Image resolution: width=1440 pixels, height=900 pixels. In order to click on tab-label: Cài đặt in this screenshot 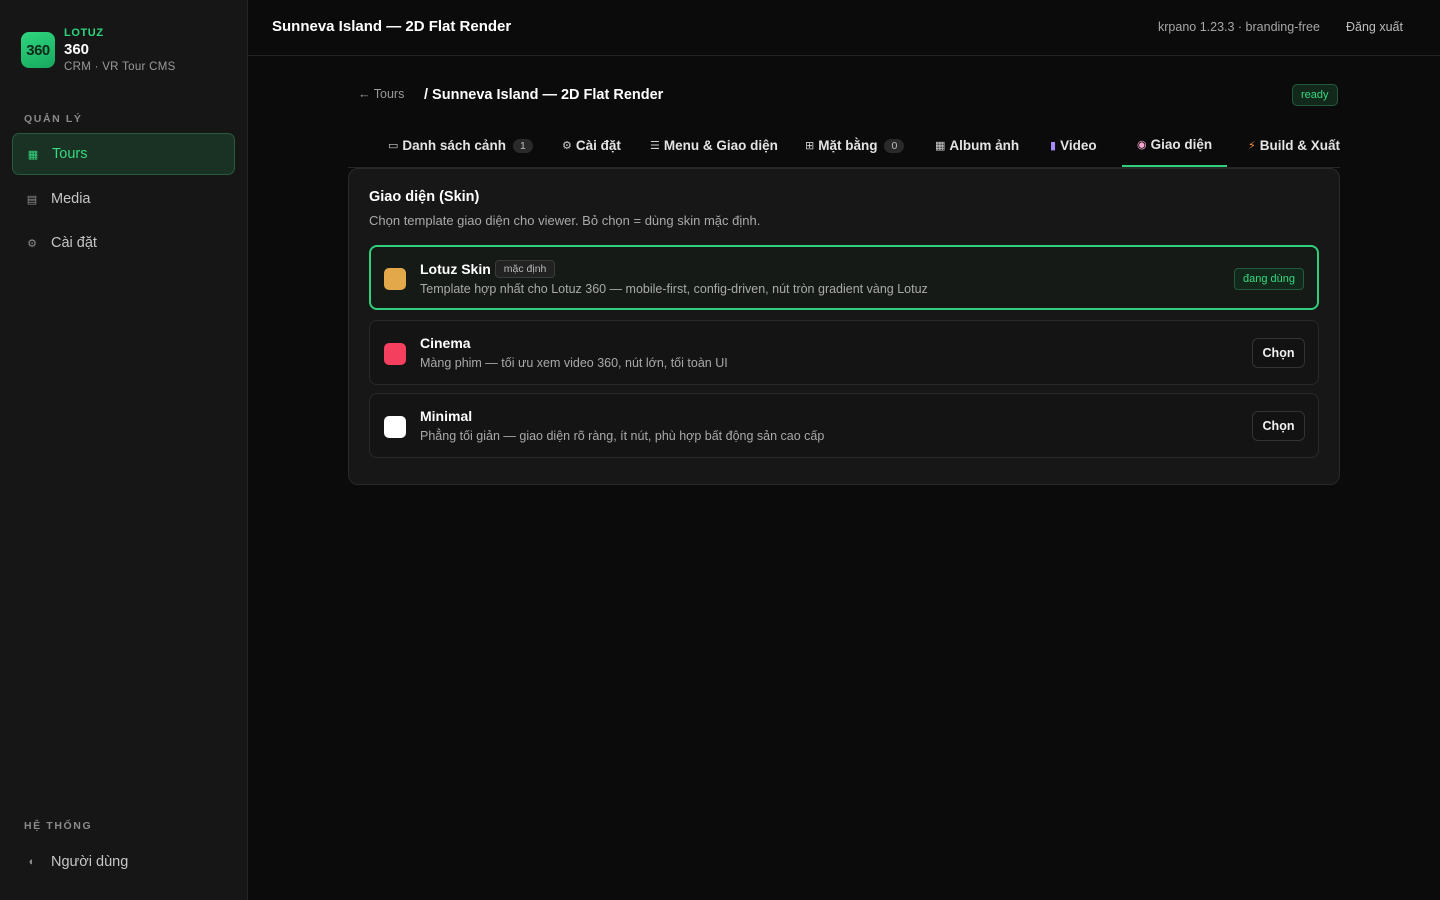, I will do `click(598, 145)`.